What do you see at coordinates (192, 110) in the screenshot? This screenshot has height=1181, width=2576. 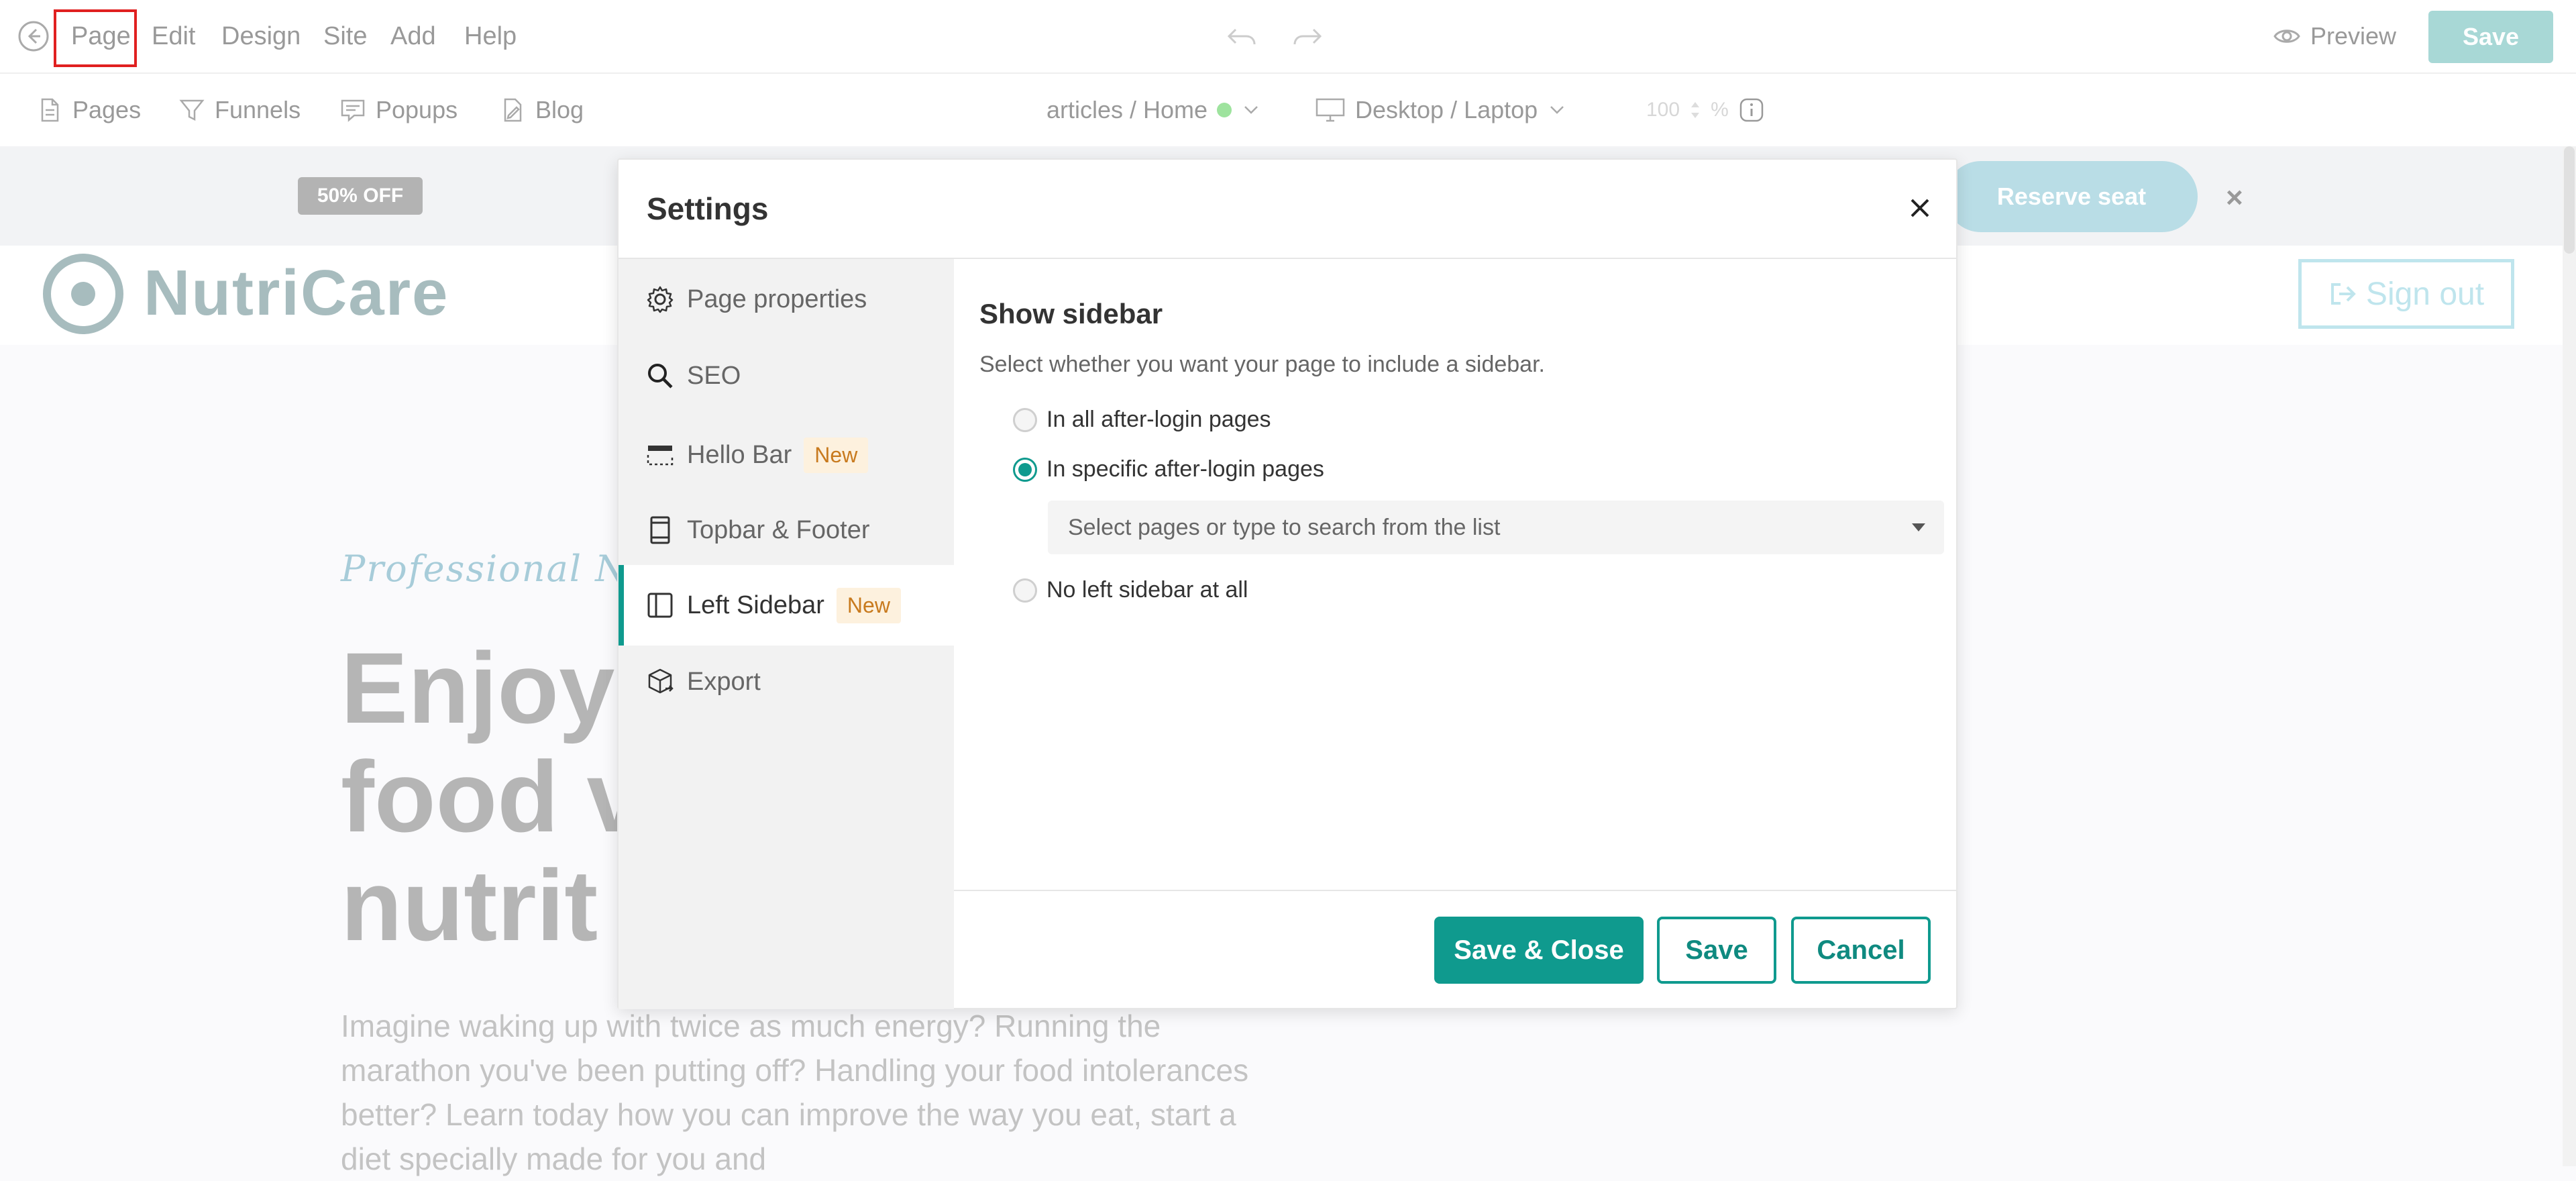 I see `funnel-icon` at bounding box center [192, 110].